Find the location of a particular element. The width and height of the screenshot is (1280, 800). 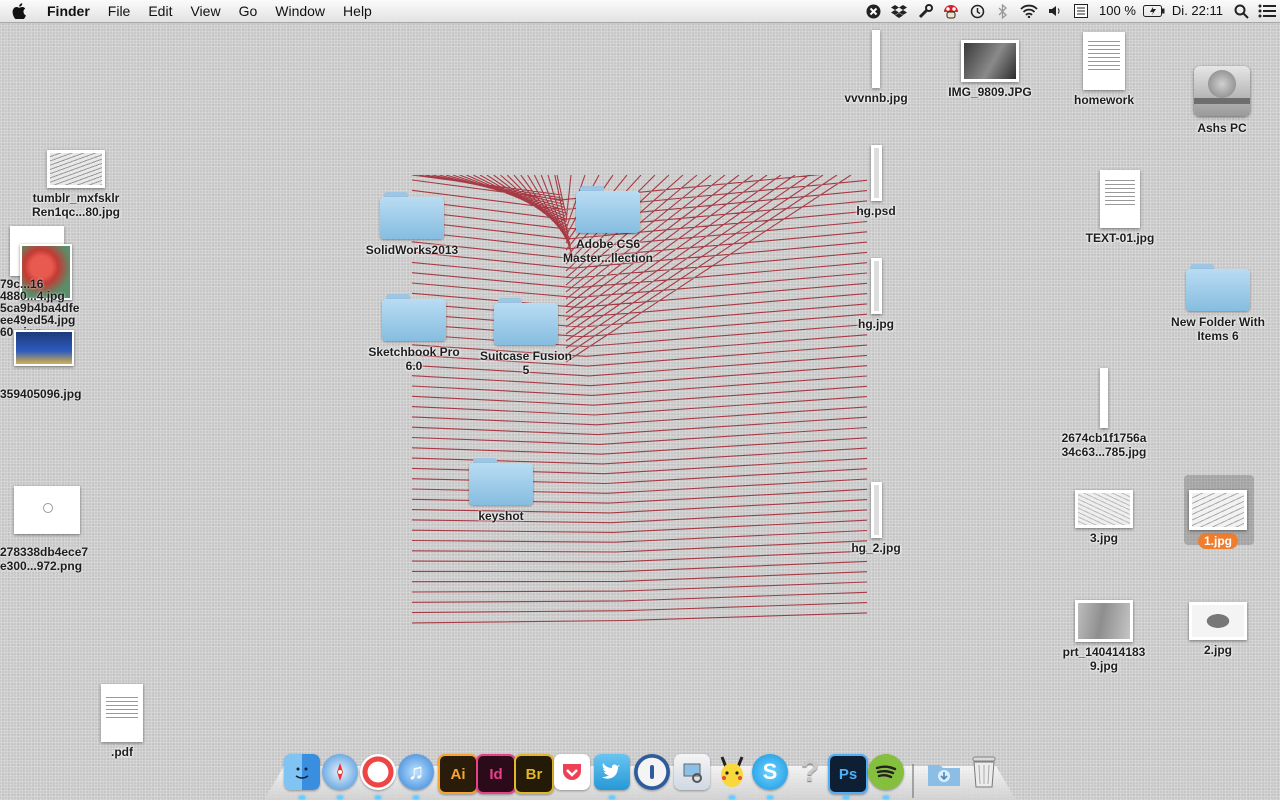

file-hg-psd: hg.psd is located at coordinates (876, 181).